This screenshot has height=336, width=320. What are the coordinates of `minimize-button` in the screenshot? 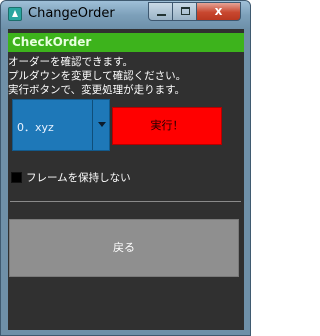 It's located at (160, 11).